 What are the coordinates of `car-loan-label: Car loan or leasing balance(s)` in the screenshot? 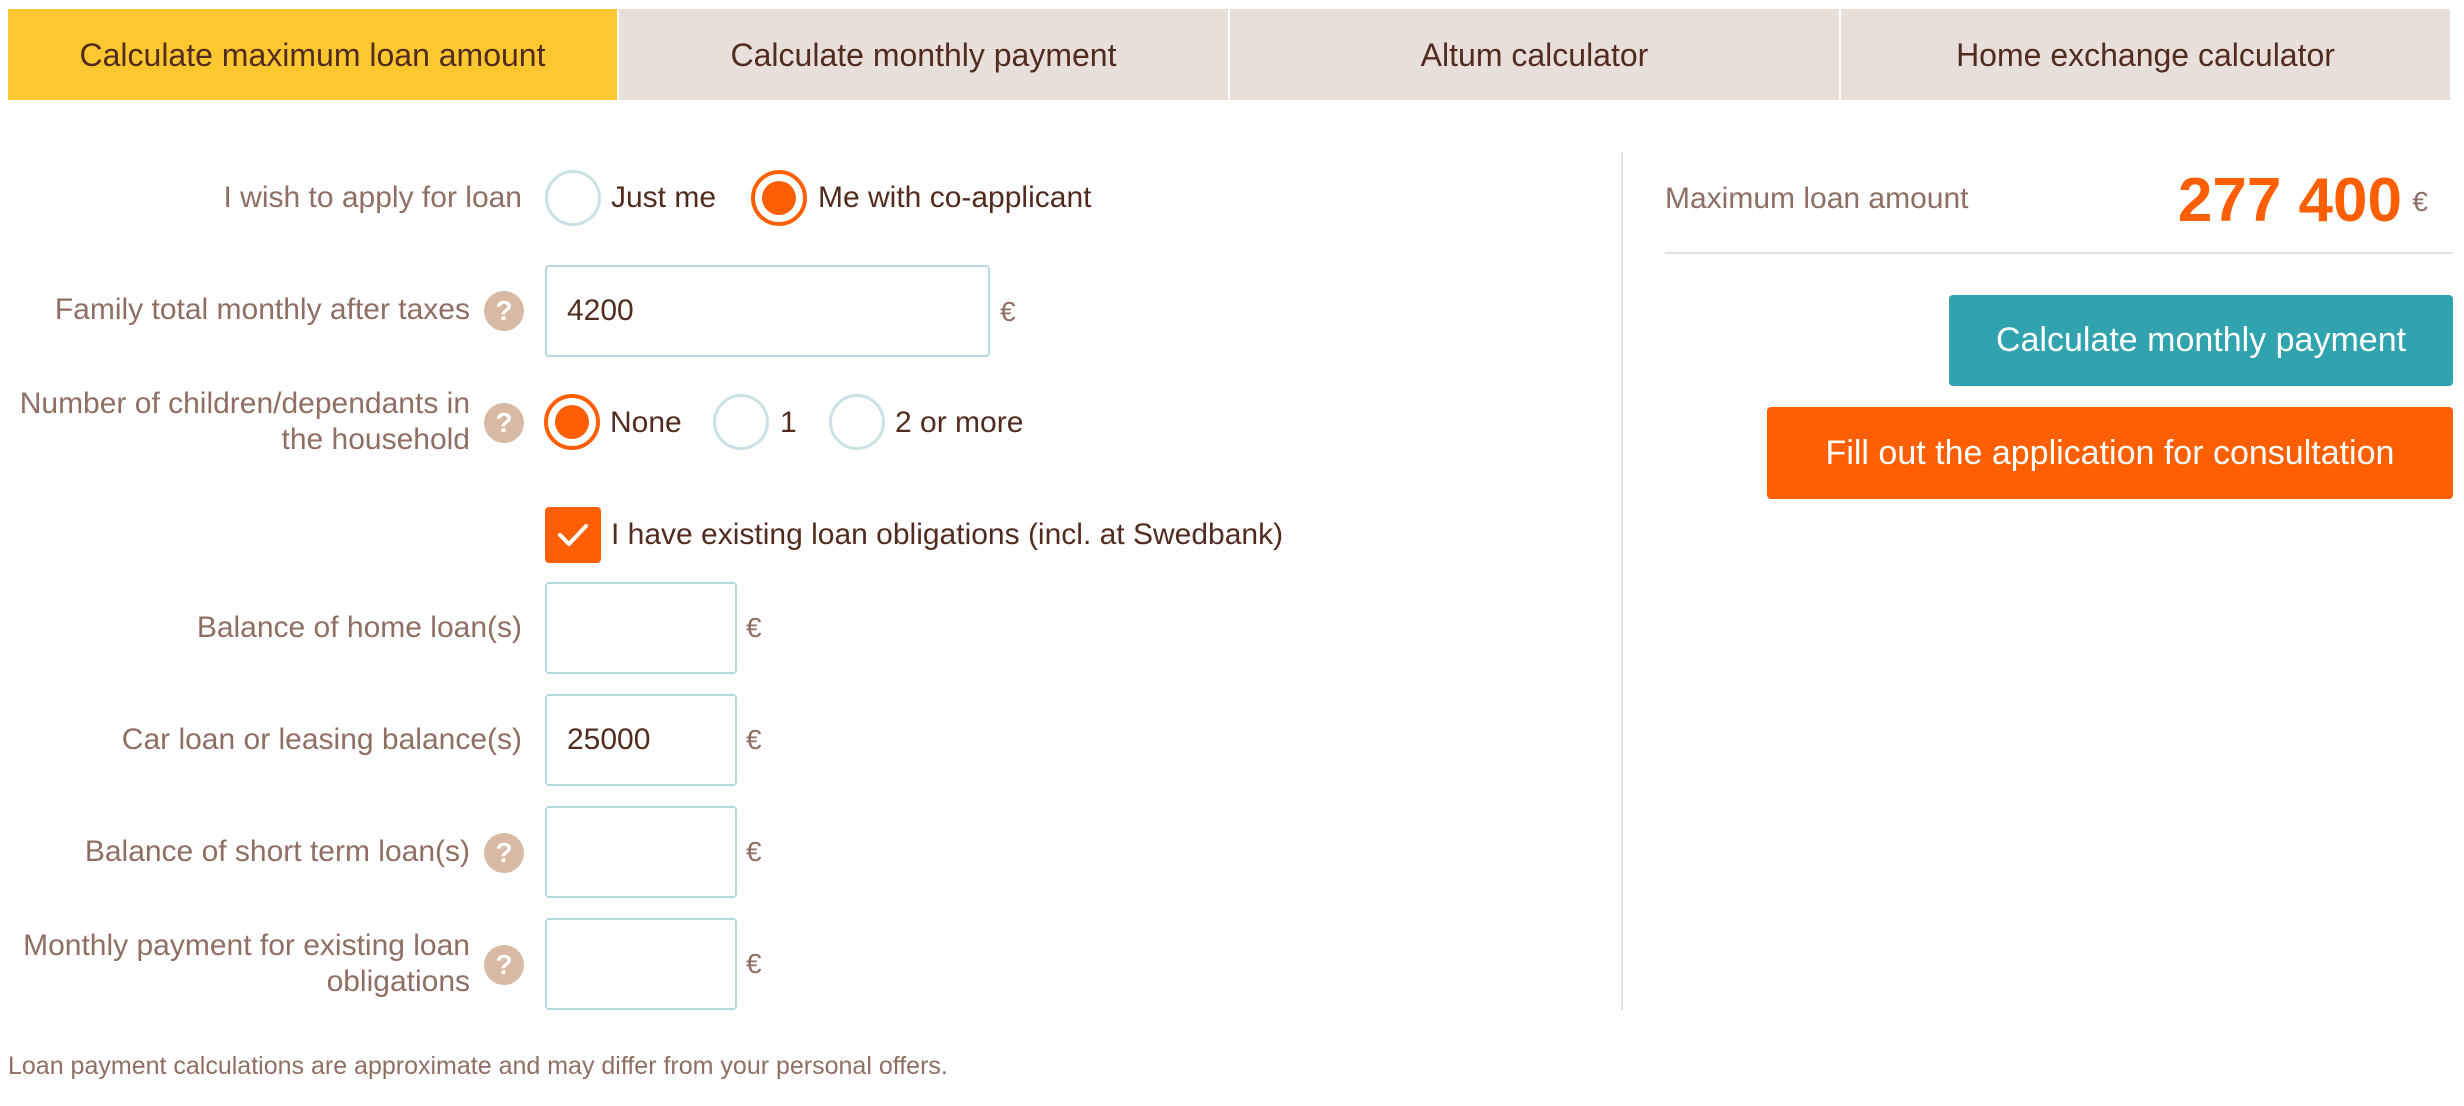 It's located at (321, 739).